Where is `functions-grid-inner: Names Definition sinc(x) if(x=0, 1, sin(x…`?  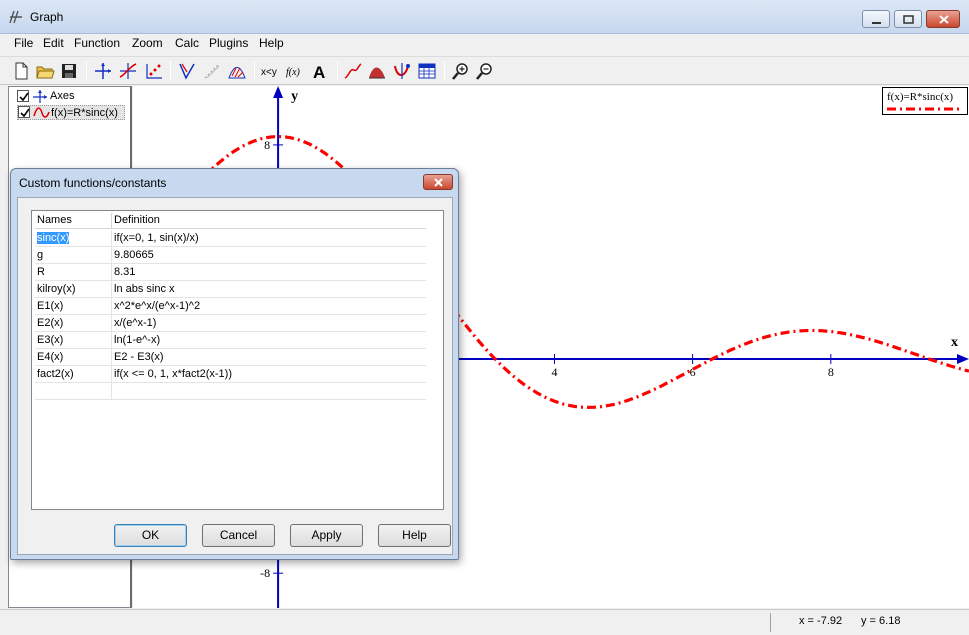 functions-grid-inner: Names Definition sinc(x) if(x=0, 1, sin(x… is located at coordinates (230, 306).